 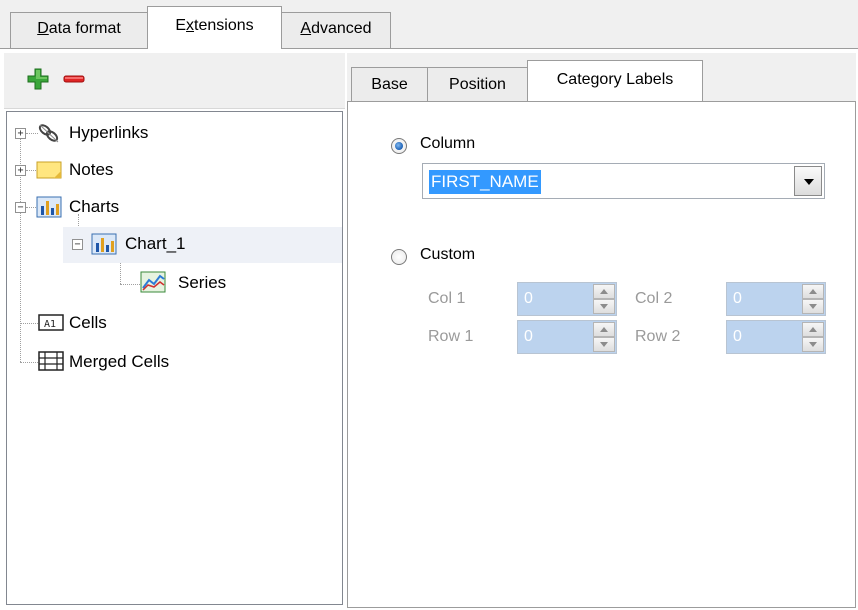 I want to click on tab-category-labels-label: Category Labels, so click(x=615, y=79).